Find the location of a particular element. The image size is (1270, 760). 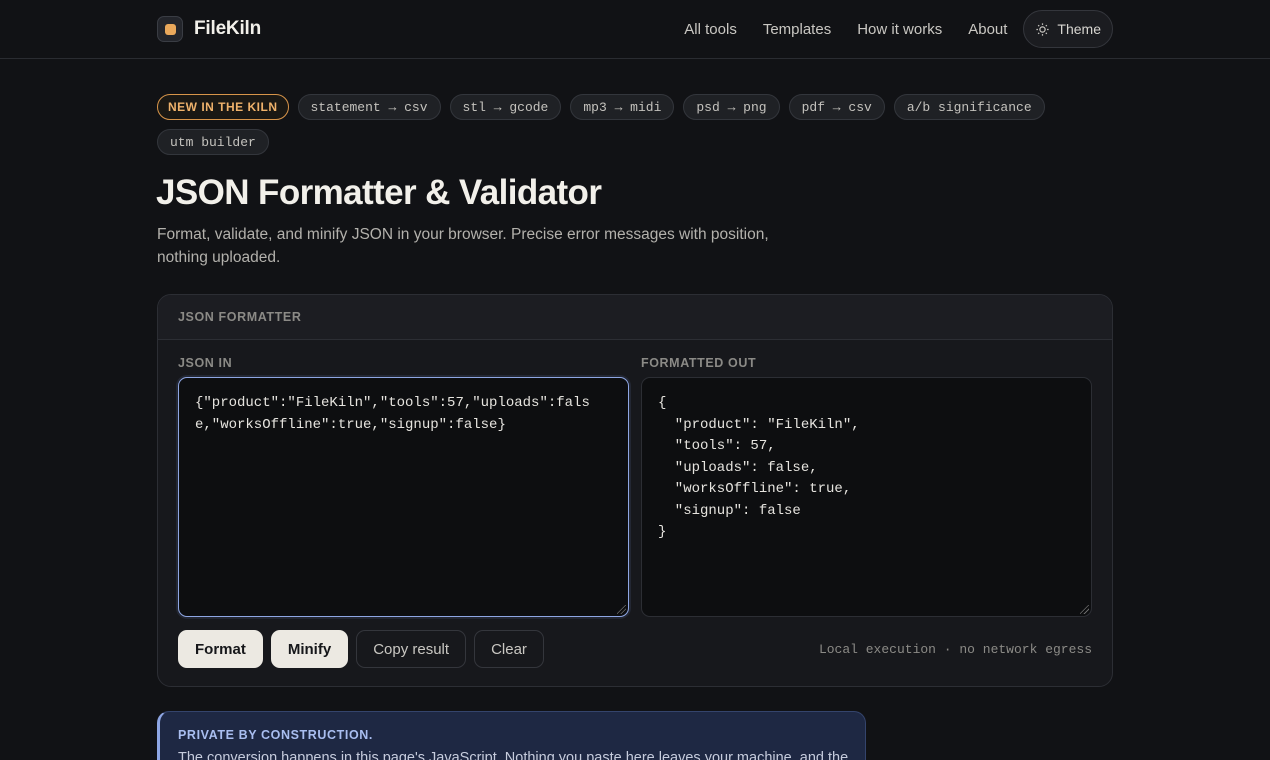

nav-how-it-works: How it works is located at coordinates (899, 29).